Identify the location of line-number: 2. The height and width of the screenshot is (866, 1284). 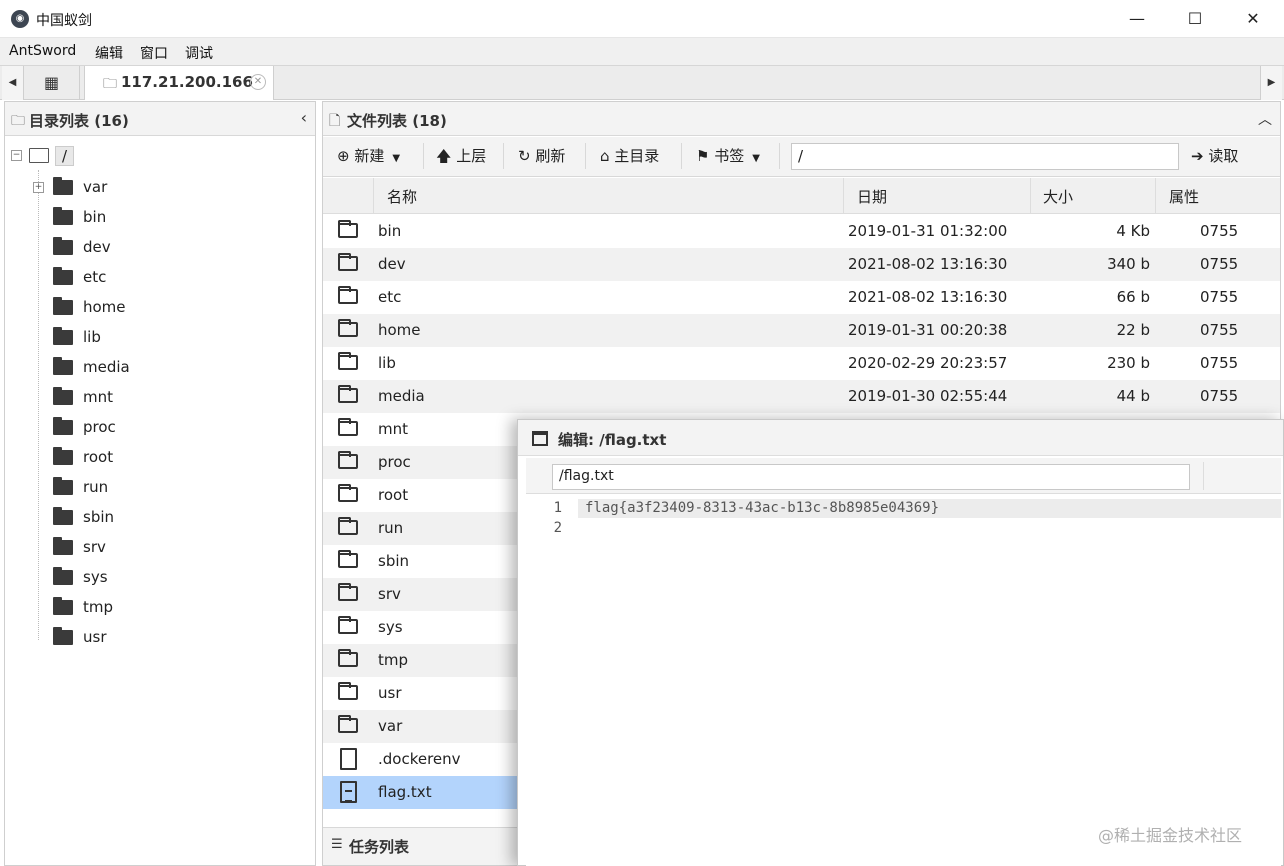
(557, 528).